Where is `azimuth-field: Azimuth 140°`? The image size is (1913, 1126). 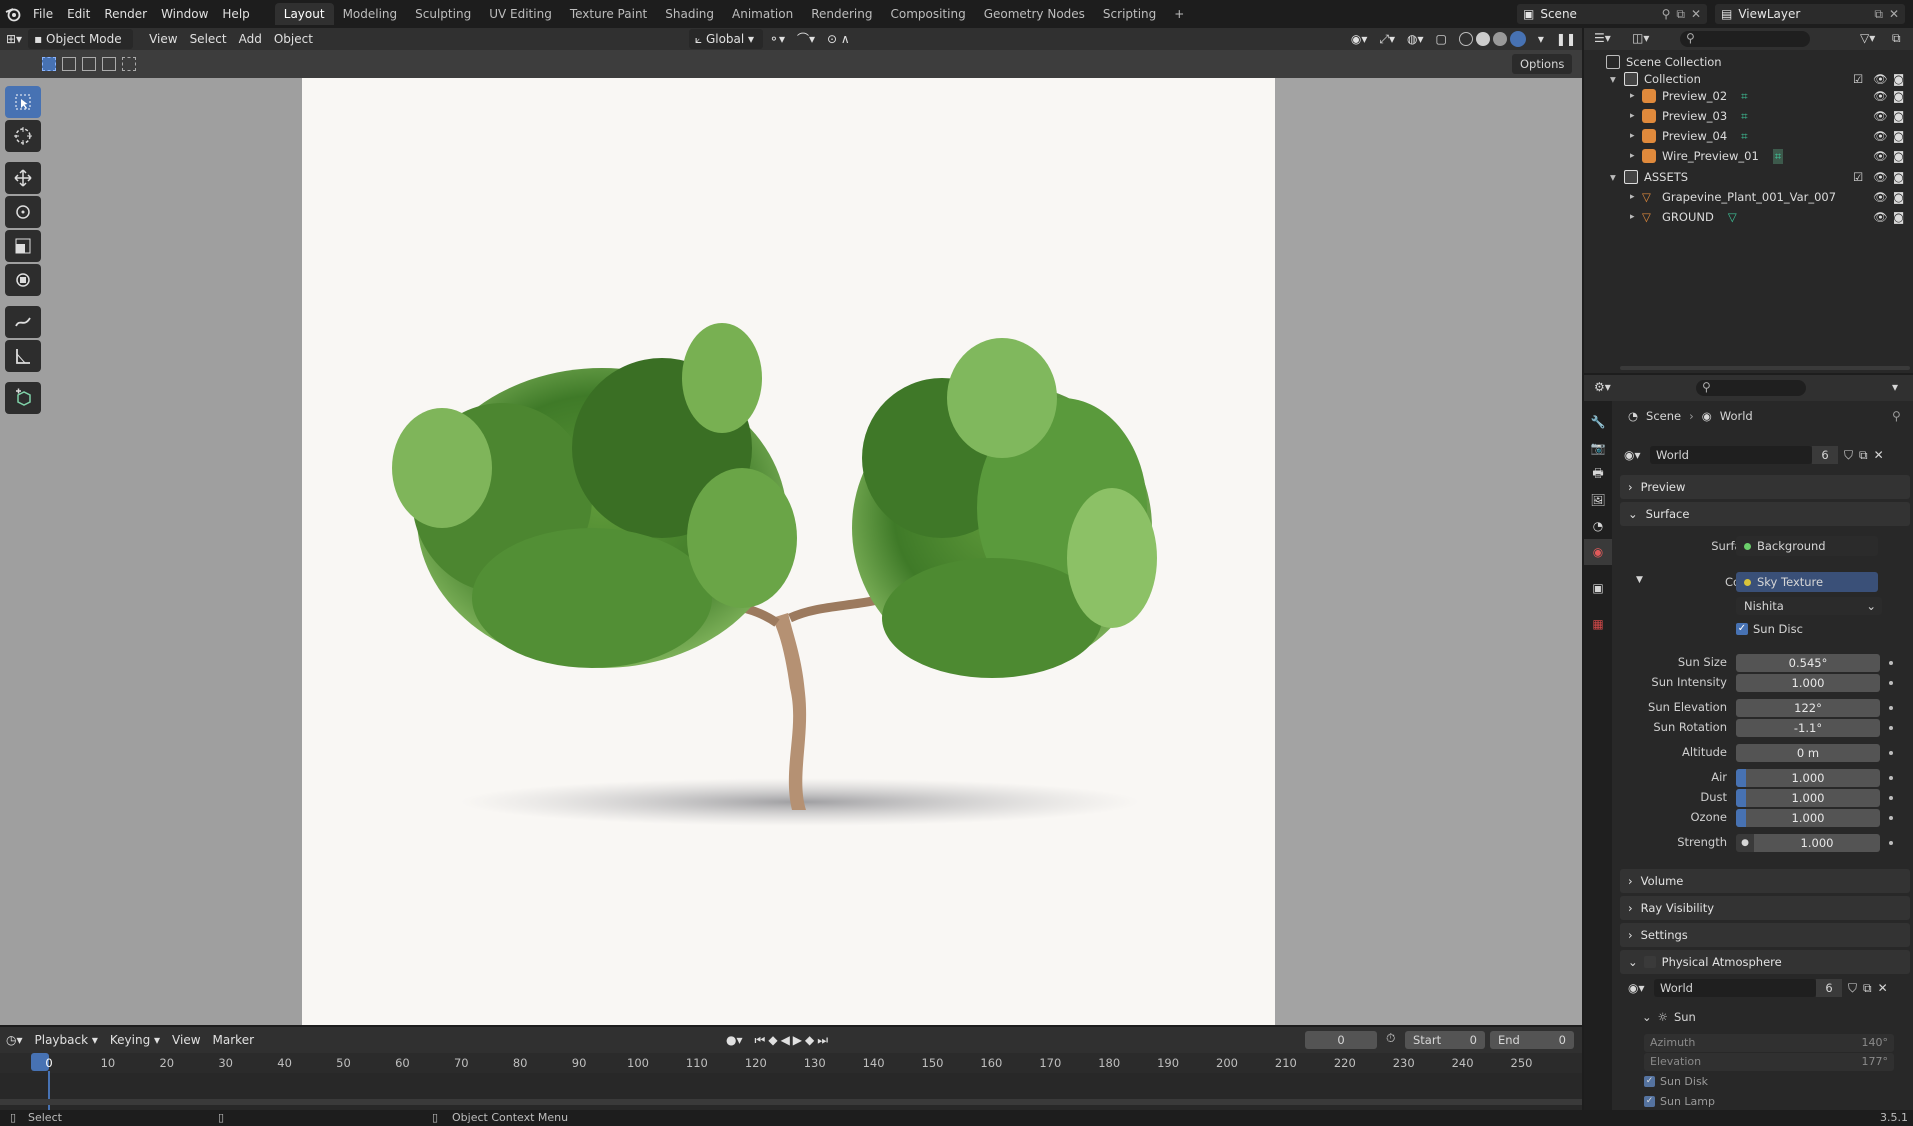 azimuth-field: Azimuth 140° is located at coordinates (1769, 1043).